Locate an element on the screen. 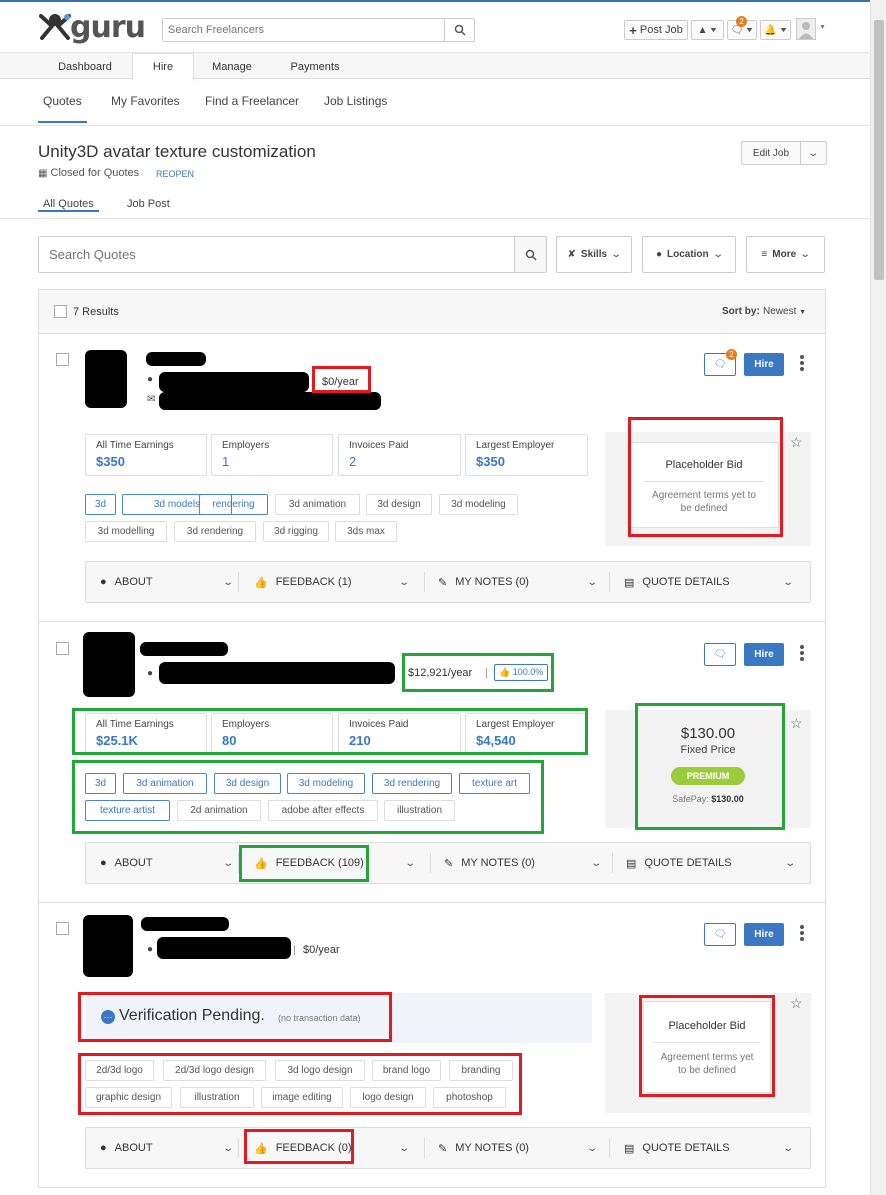 The width and height of the screenshot is (886, 1195). calendar-icon: ▦ is located at coordinates (43, 173).